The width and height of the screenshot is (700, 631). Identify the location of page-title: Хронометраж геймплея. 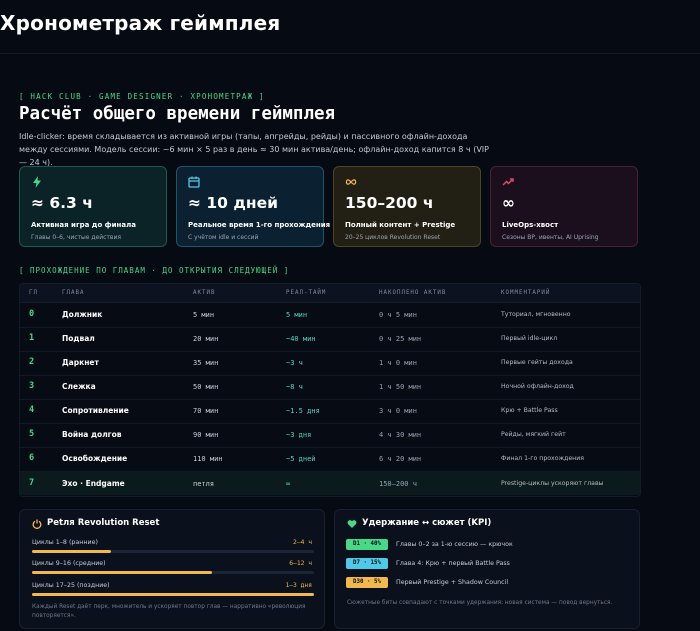
(140, 23).